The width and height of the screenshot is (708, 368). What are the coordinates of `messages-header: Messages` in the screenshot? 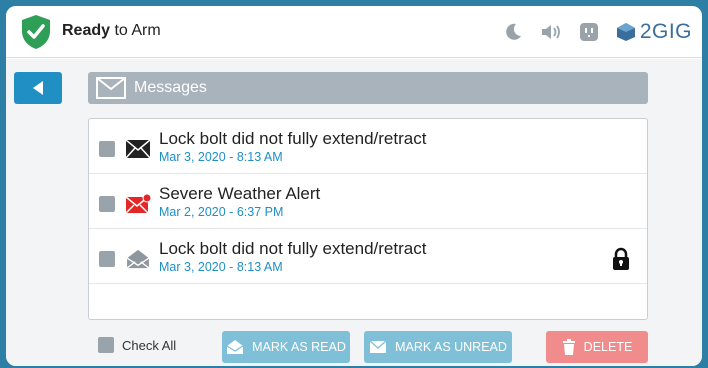 It's located at (368, 88).